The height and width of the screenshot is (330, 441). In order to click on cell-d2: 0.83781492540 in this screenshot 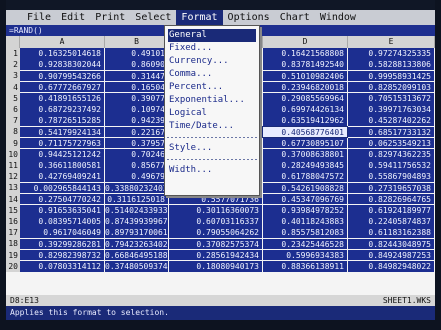, I will do `click(305, 65)`.